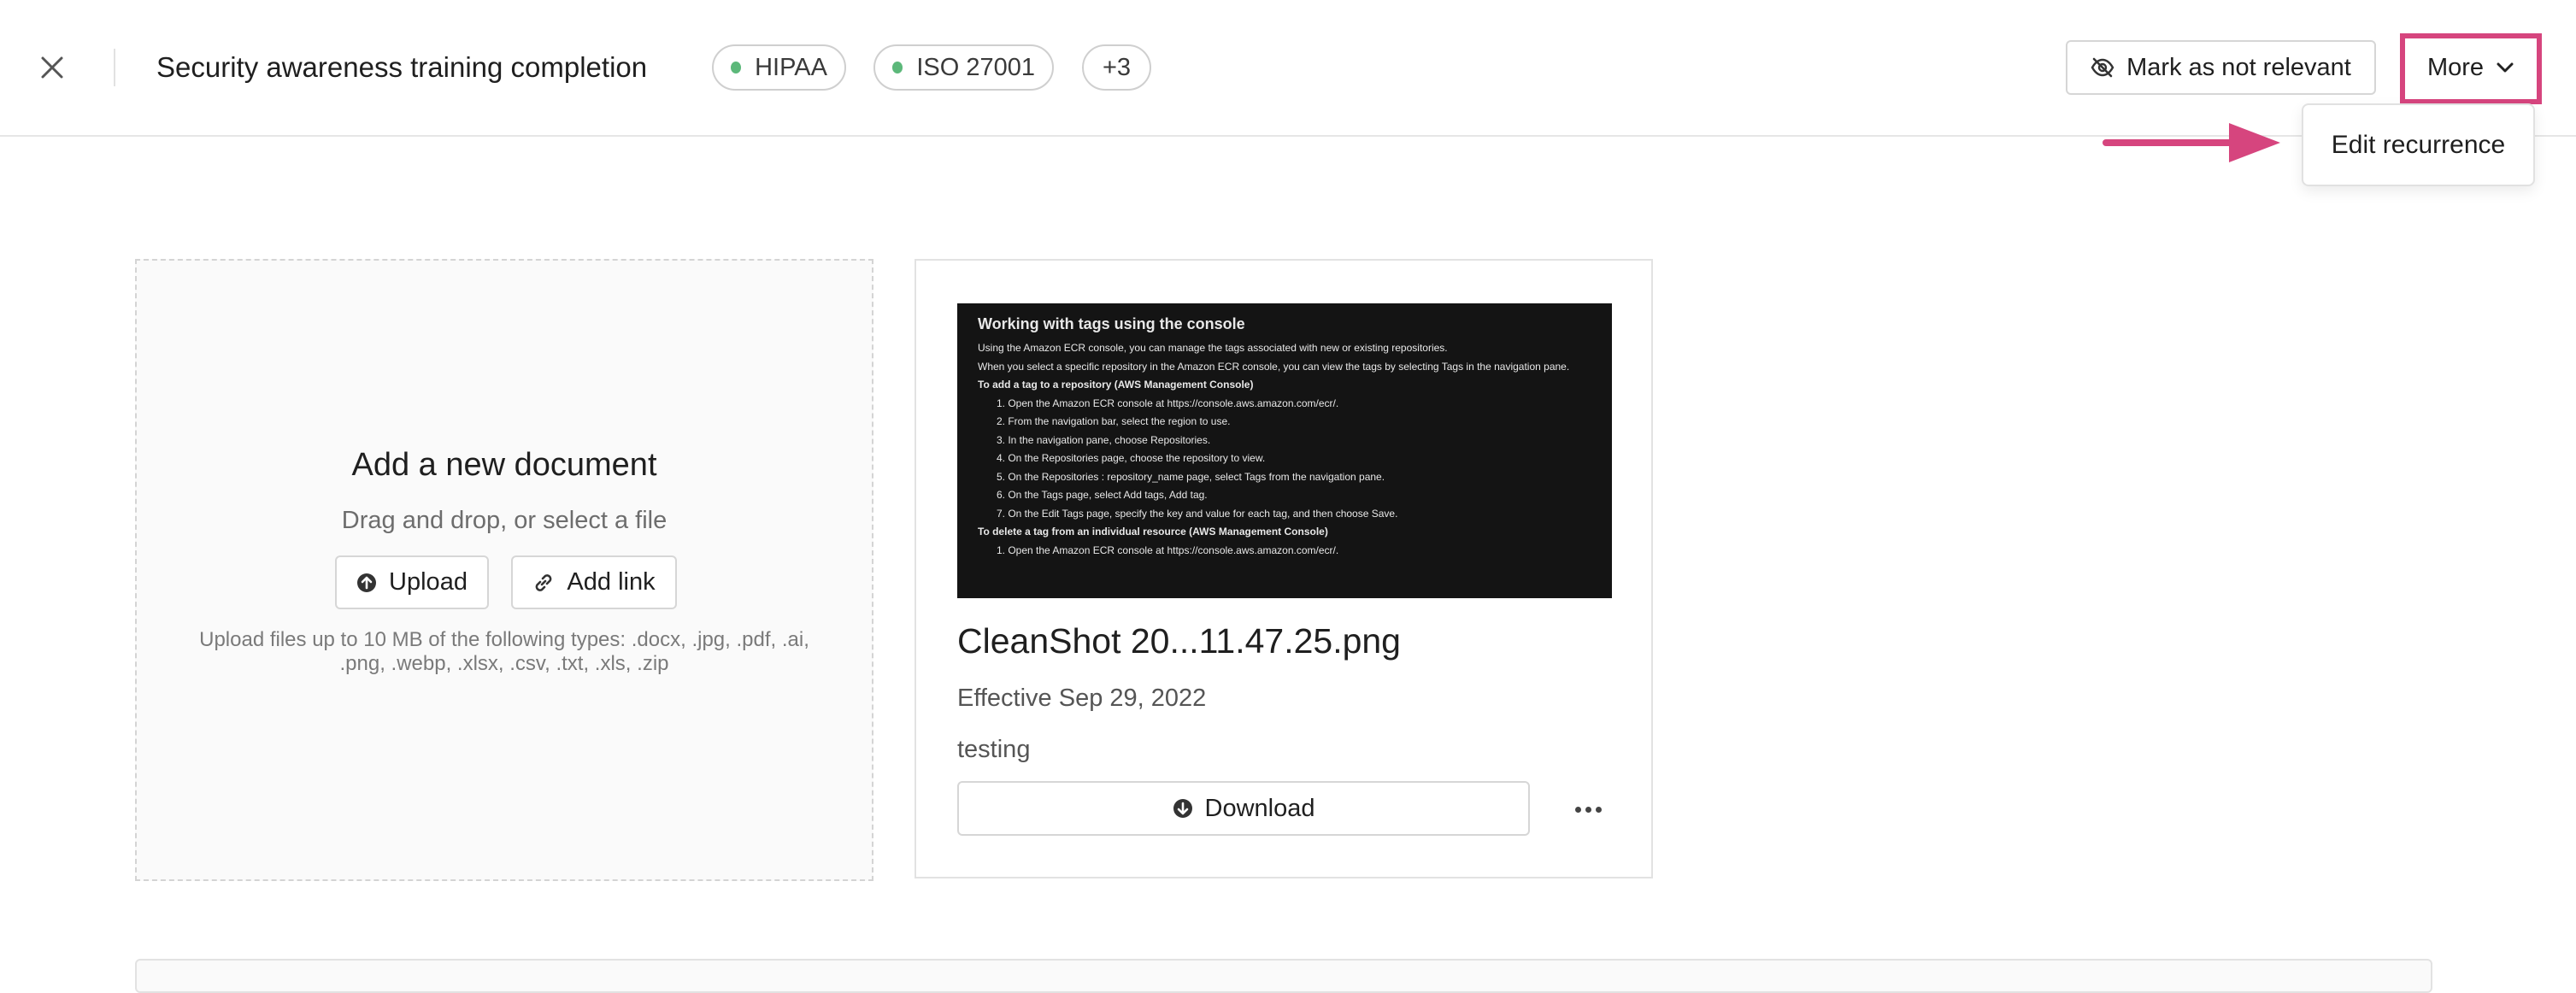 This screenshot has width=2576, height=993. Describe the element at coordinates (2102, 67) in the screenshot. I see `eye-off-icon` at that location.